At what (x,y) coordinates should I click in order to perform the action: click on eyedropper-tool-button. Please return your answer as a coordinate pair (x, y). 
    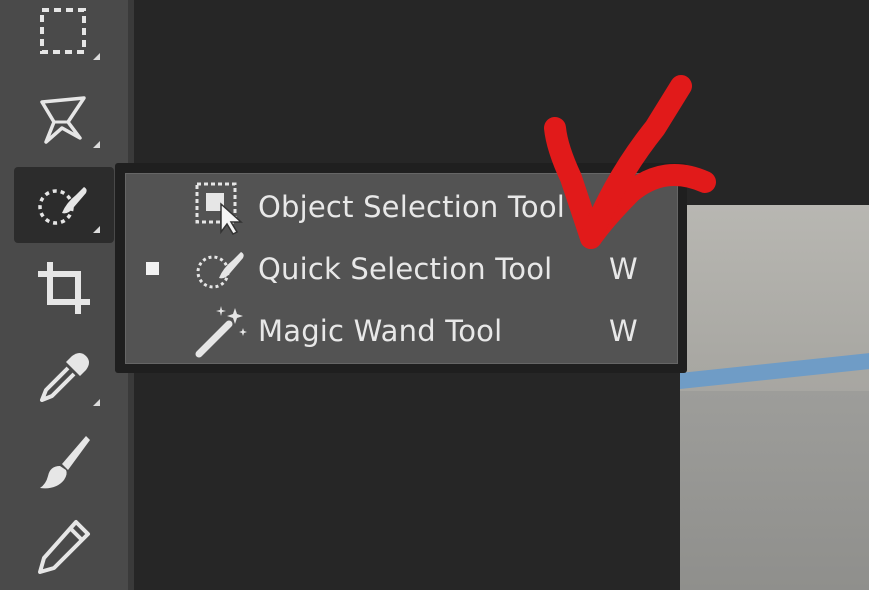
    Looking at the image, I should click on (64, 378).